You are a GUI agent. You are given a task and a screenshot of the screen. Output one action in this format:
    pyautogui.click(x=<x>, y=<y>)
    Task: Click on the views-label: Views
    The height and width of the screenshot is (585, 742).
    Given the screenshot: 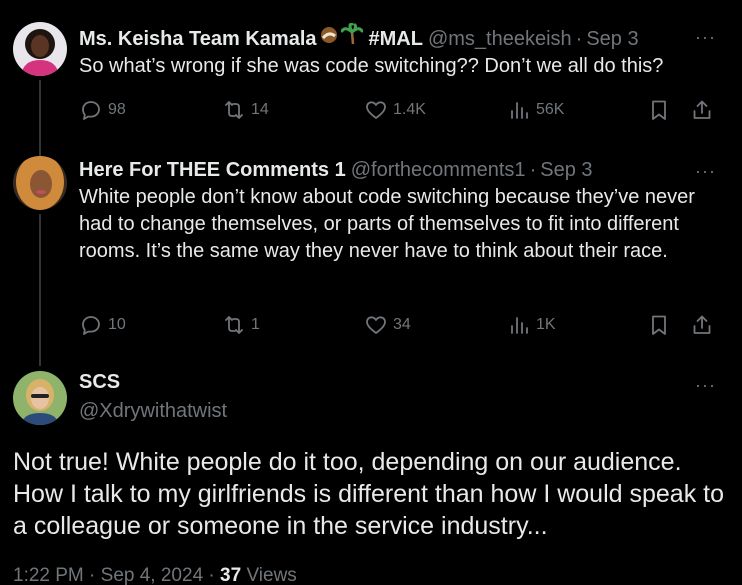 What is the action you would take?
    pyautogui.click(x=271, y=575)
    